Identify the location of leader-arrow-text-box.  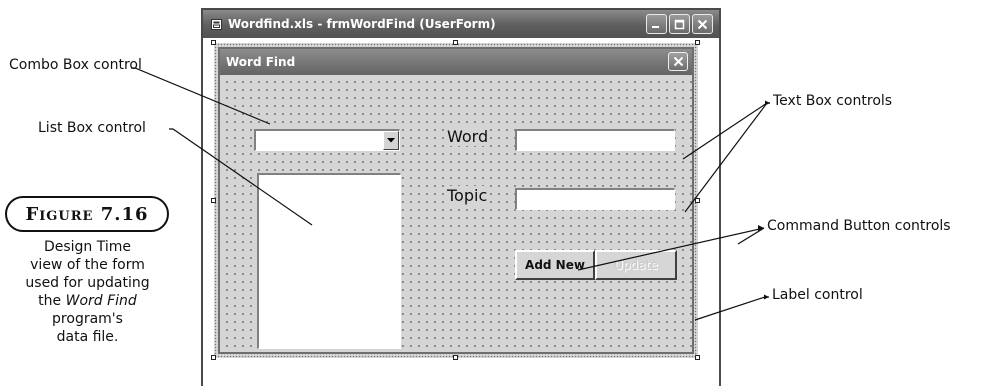
(767, 103).